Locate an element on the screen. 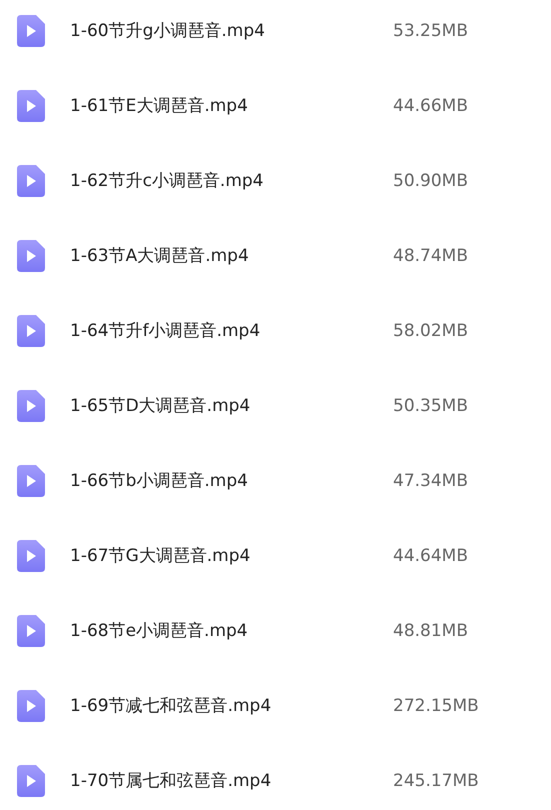 Image resolution: width=551 pixels, height=810 pixels. file-size: 53.25MB is located at coordinates (430, 31).